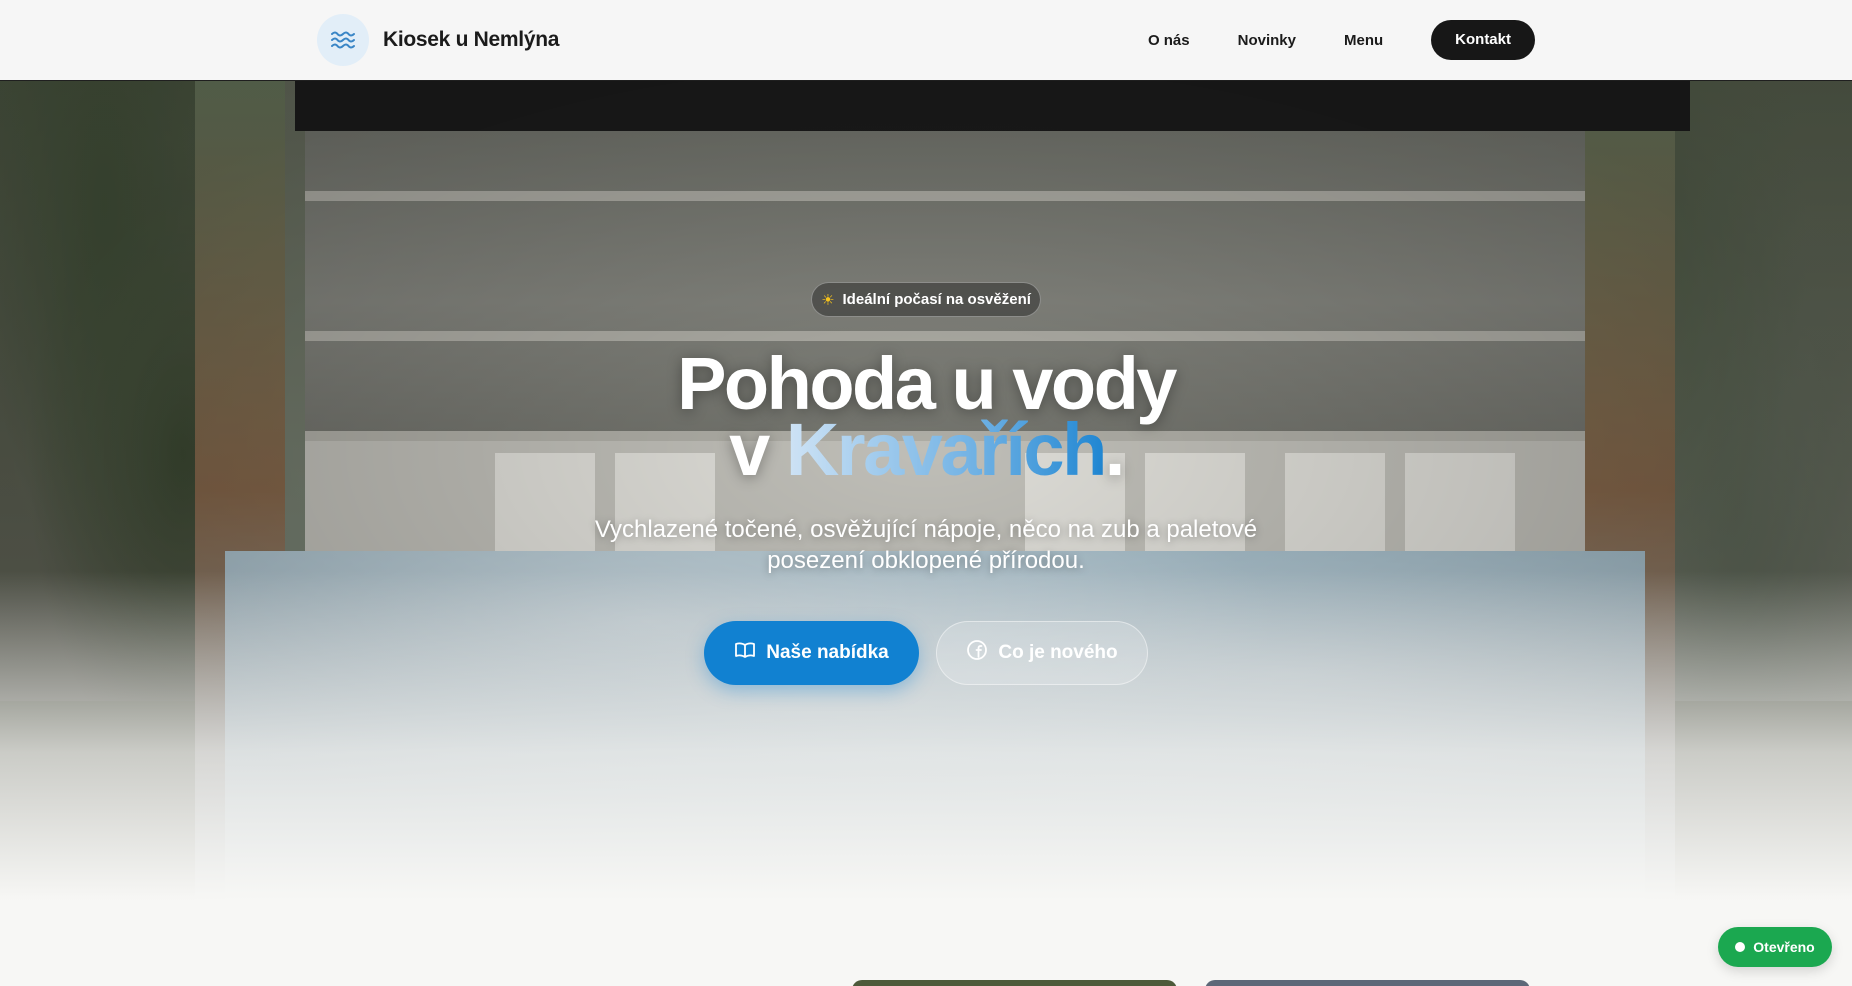 The height and width of the screenshot is (986, 1852). Describe the element at coordinates (1115, 449) in the screenshot. I see `hero-title-suffix: .` at that location.